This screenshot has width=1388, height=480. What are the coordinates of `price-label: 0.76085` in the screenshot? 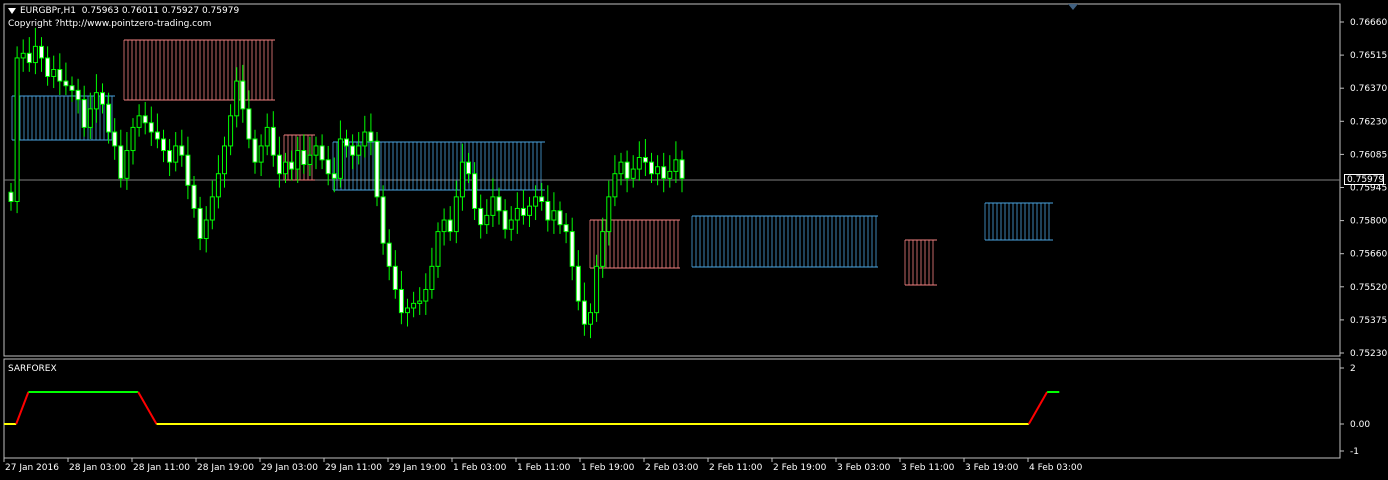 It's located at (1368, 155).